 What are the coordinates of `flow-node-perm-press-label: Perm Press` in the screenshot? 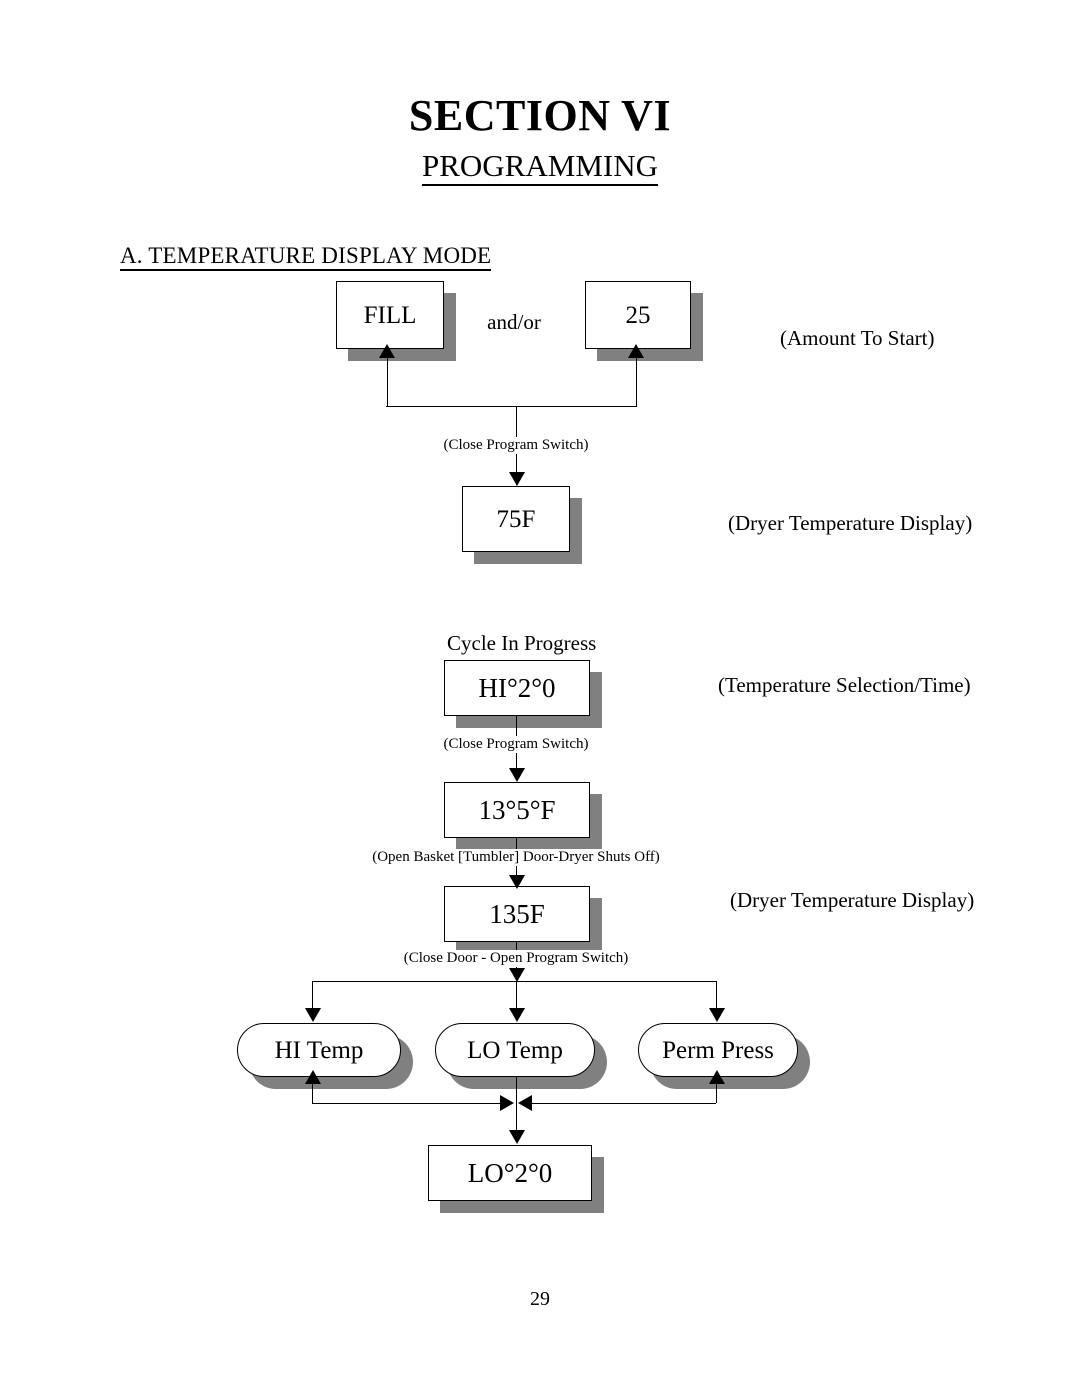 It's located at (718, 1050).